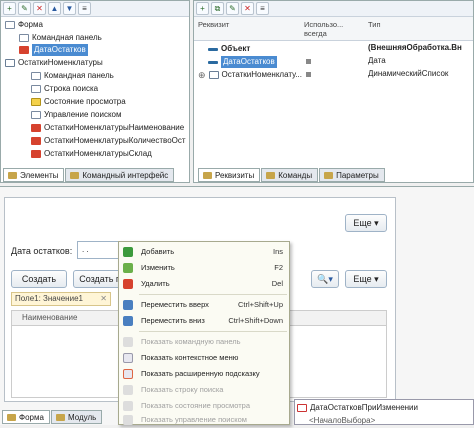 The height and width of the screenshot is (428, 474). Describe the element at coordinates (377, 60) in the screenshot. I see `requisite-type: Дата` at that location.